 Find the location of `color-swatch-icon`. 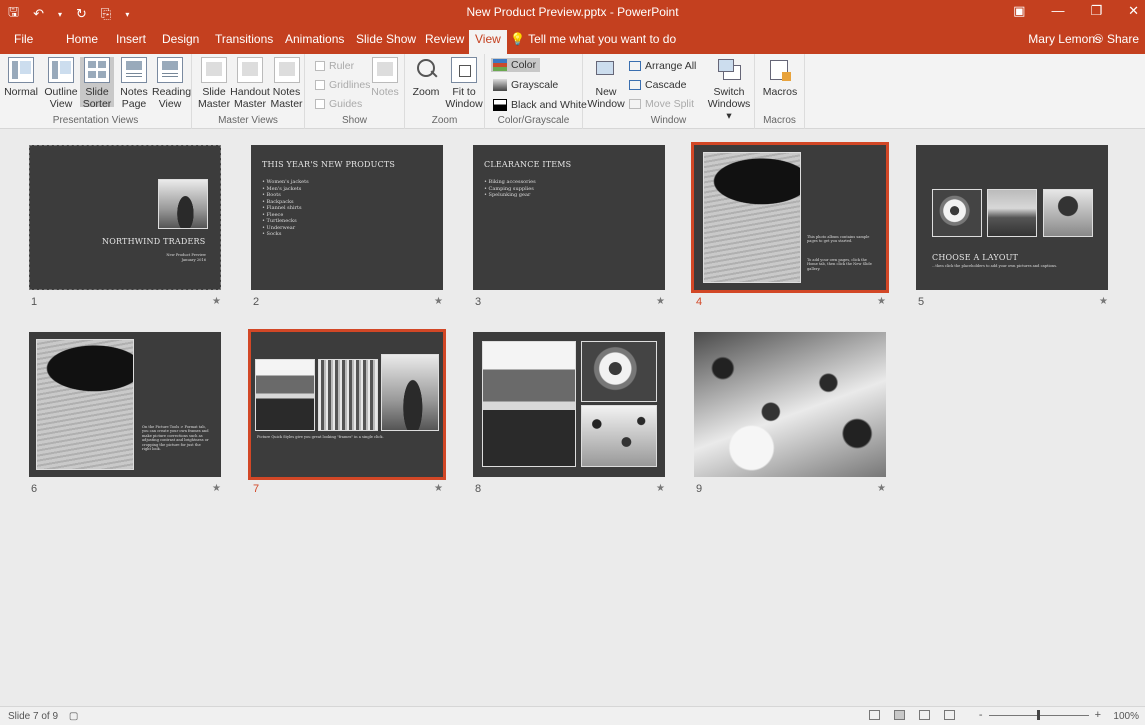

color-swatch-icon is located at coordinates (500, 65).